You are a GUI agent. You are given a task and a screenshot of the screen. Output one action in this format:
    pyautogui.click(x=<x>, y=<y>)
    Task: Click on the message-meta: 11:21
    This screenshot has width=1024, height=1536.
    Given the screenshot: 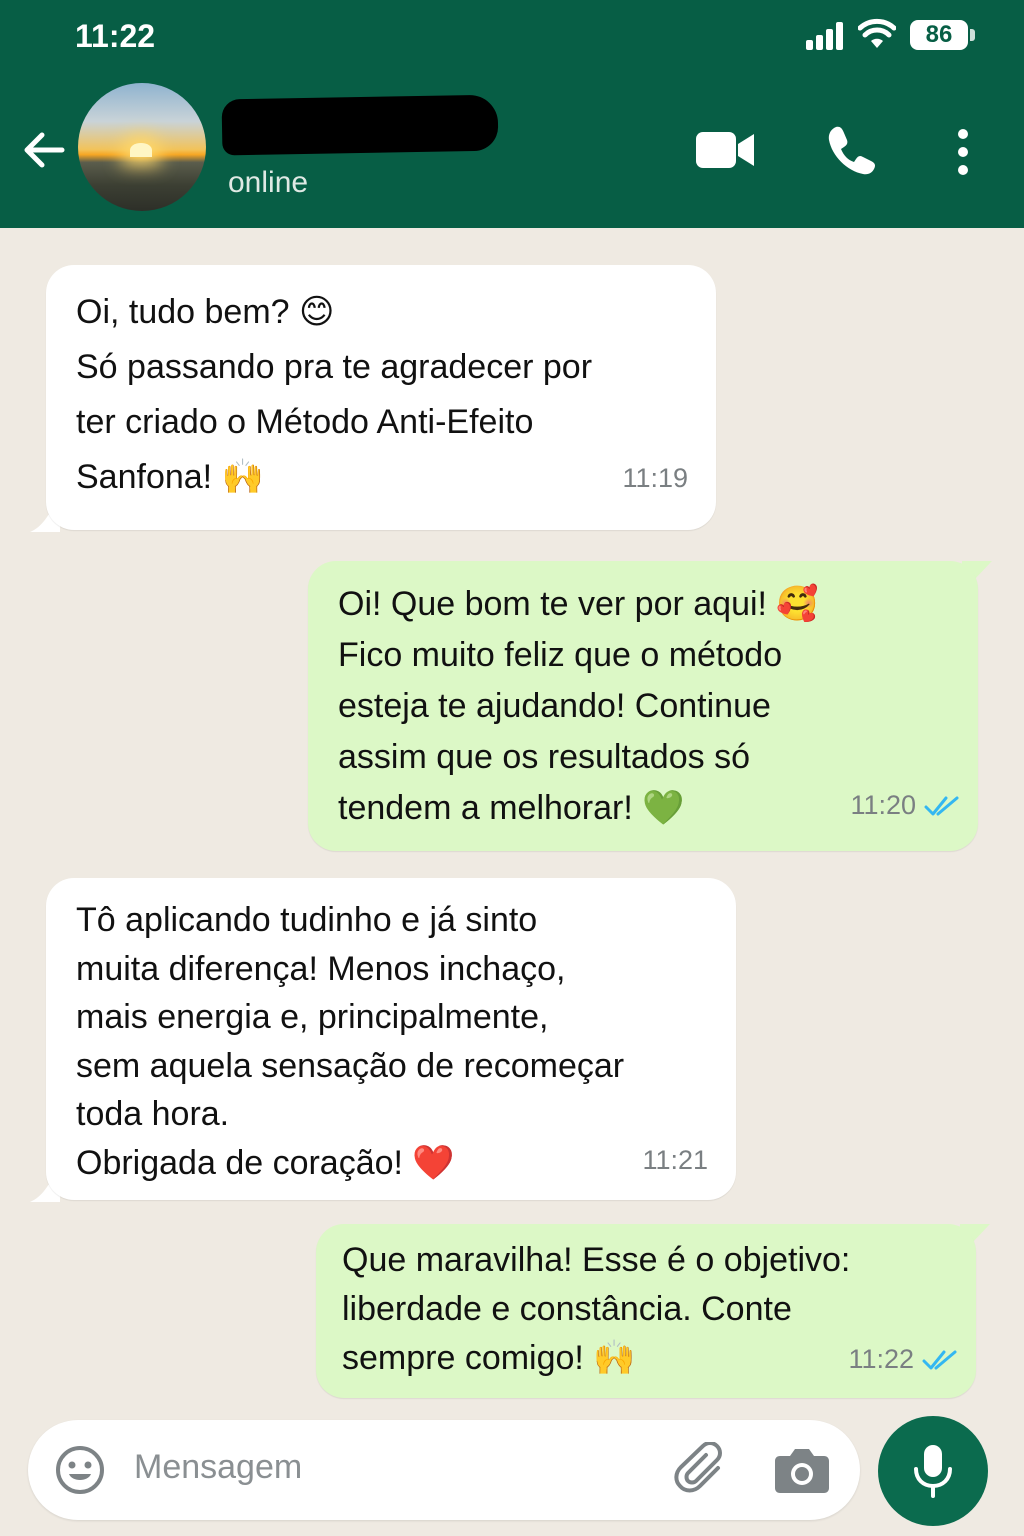 What is the action you would take?
    pyautogui.click(x=675, y=1160)
    